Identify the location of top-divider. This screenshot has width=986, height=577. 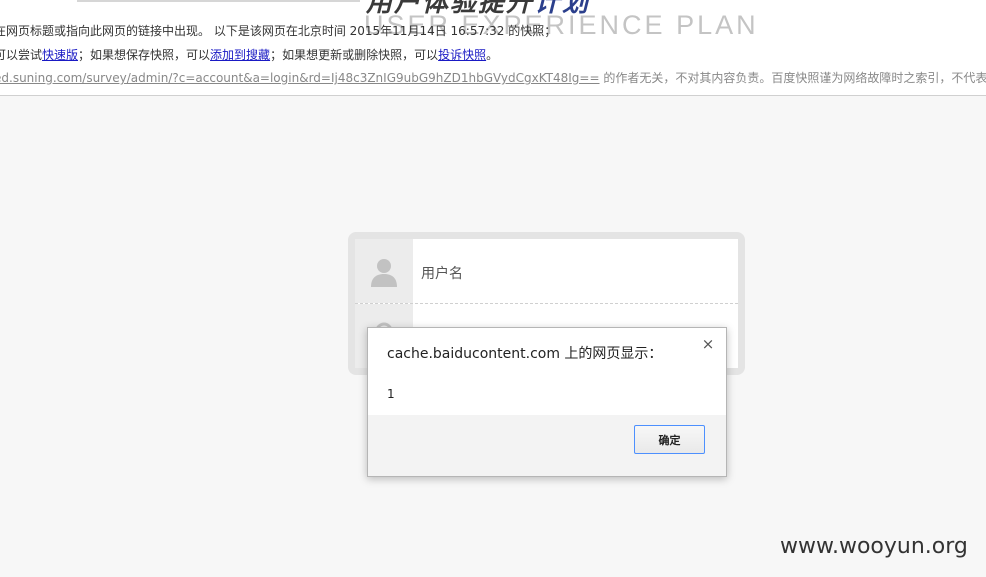
(218, 1).